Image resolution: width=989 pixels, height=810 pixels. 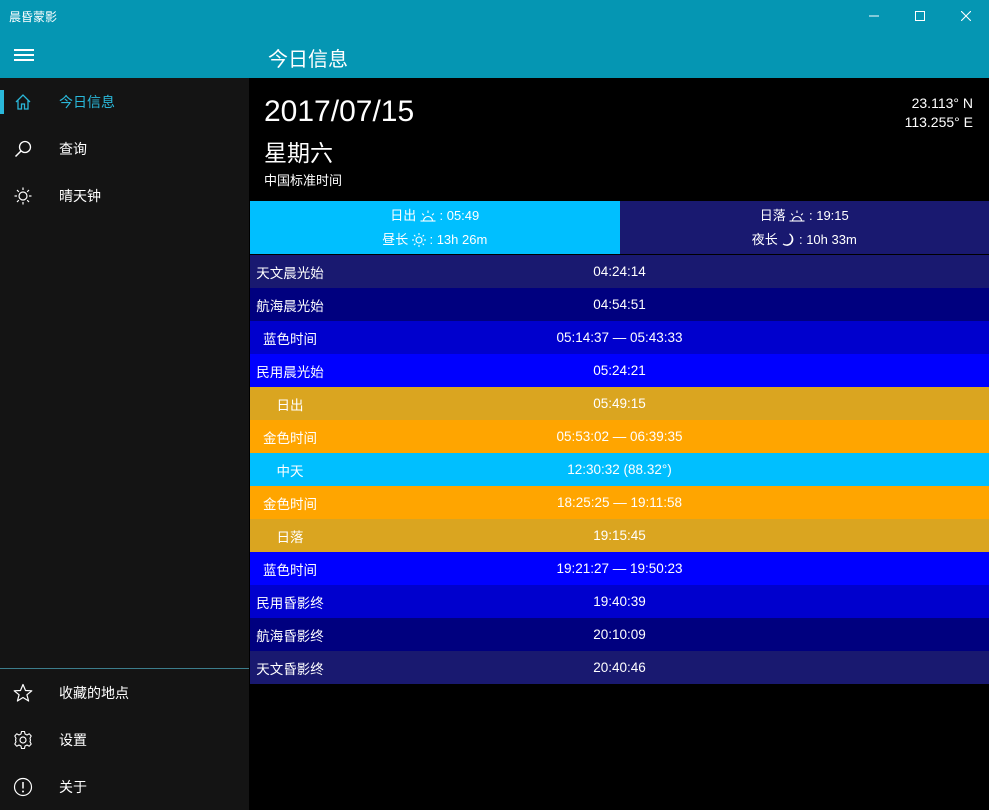 What do you see at coordinates (462, 239) in the screenshot?
I see `day-length: 13h 26m` at bounding box center [462, 239].